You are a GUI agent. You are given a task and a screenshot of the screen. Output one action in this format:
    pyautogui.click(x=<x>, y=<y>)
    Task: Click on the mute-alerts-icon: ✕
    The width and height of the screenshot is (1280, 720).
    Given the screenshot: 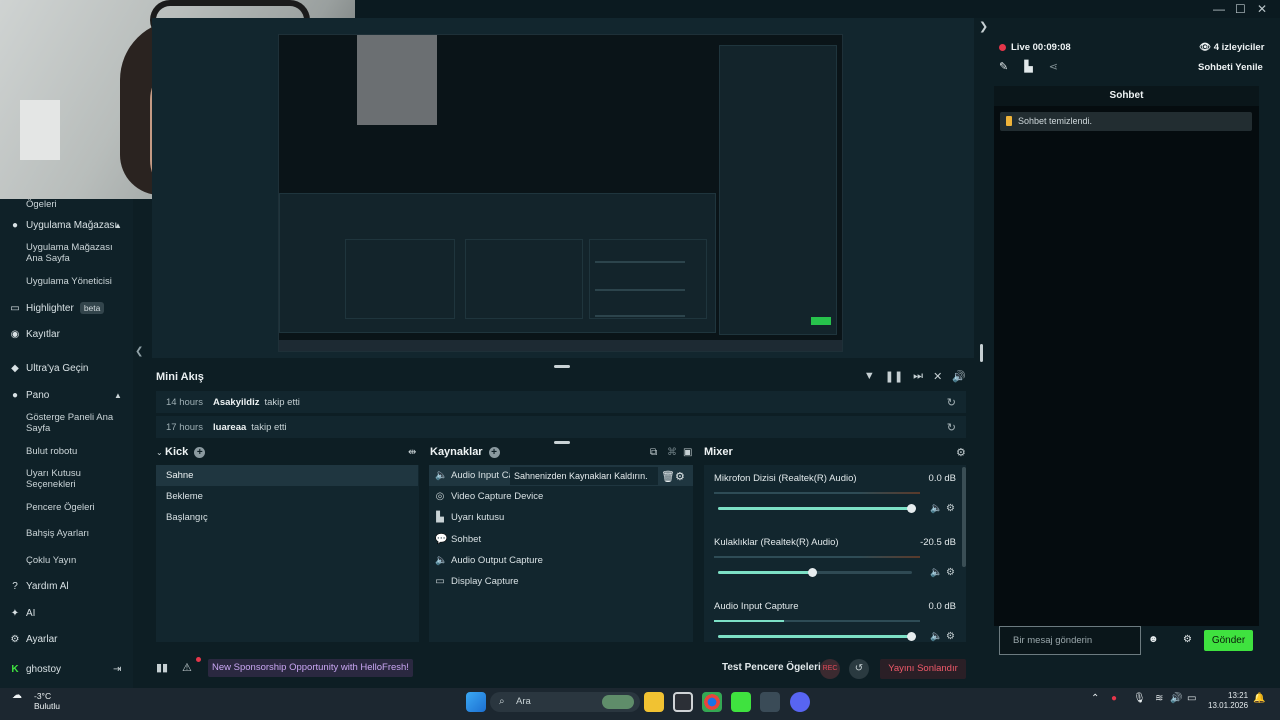 What is the action you would take?
    pyautogui.click(x=937, y=376)
    